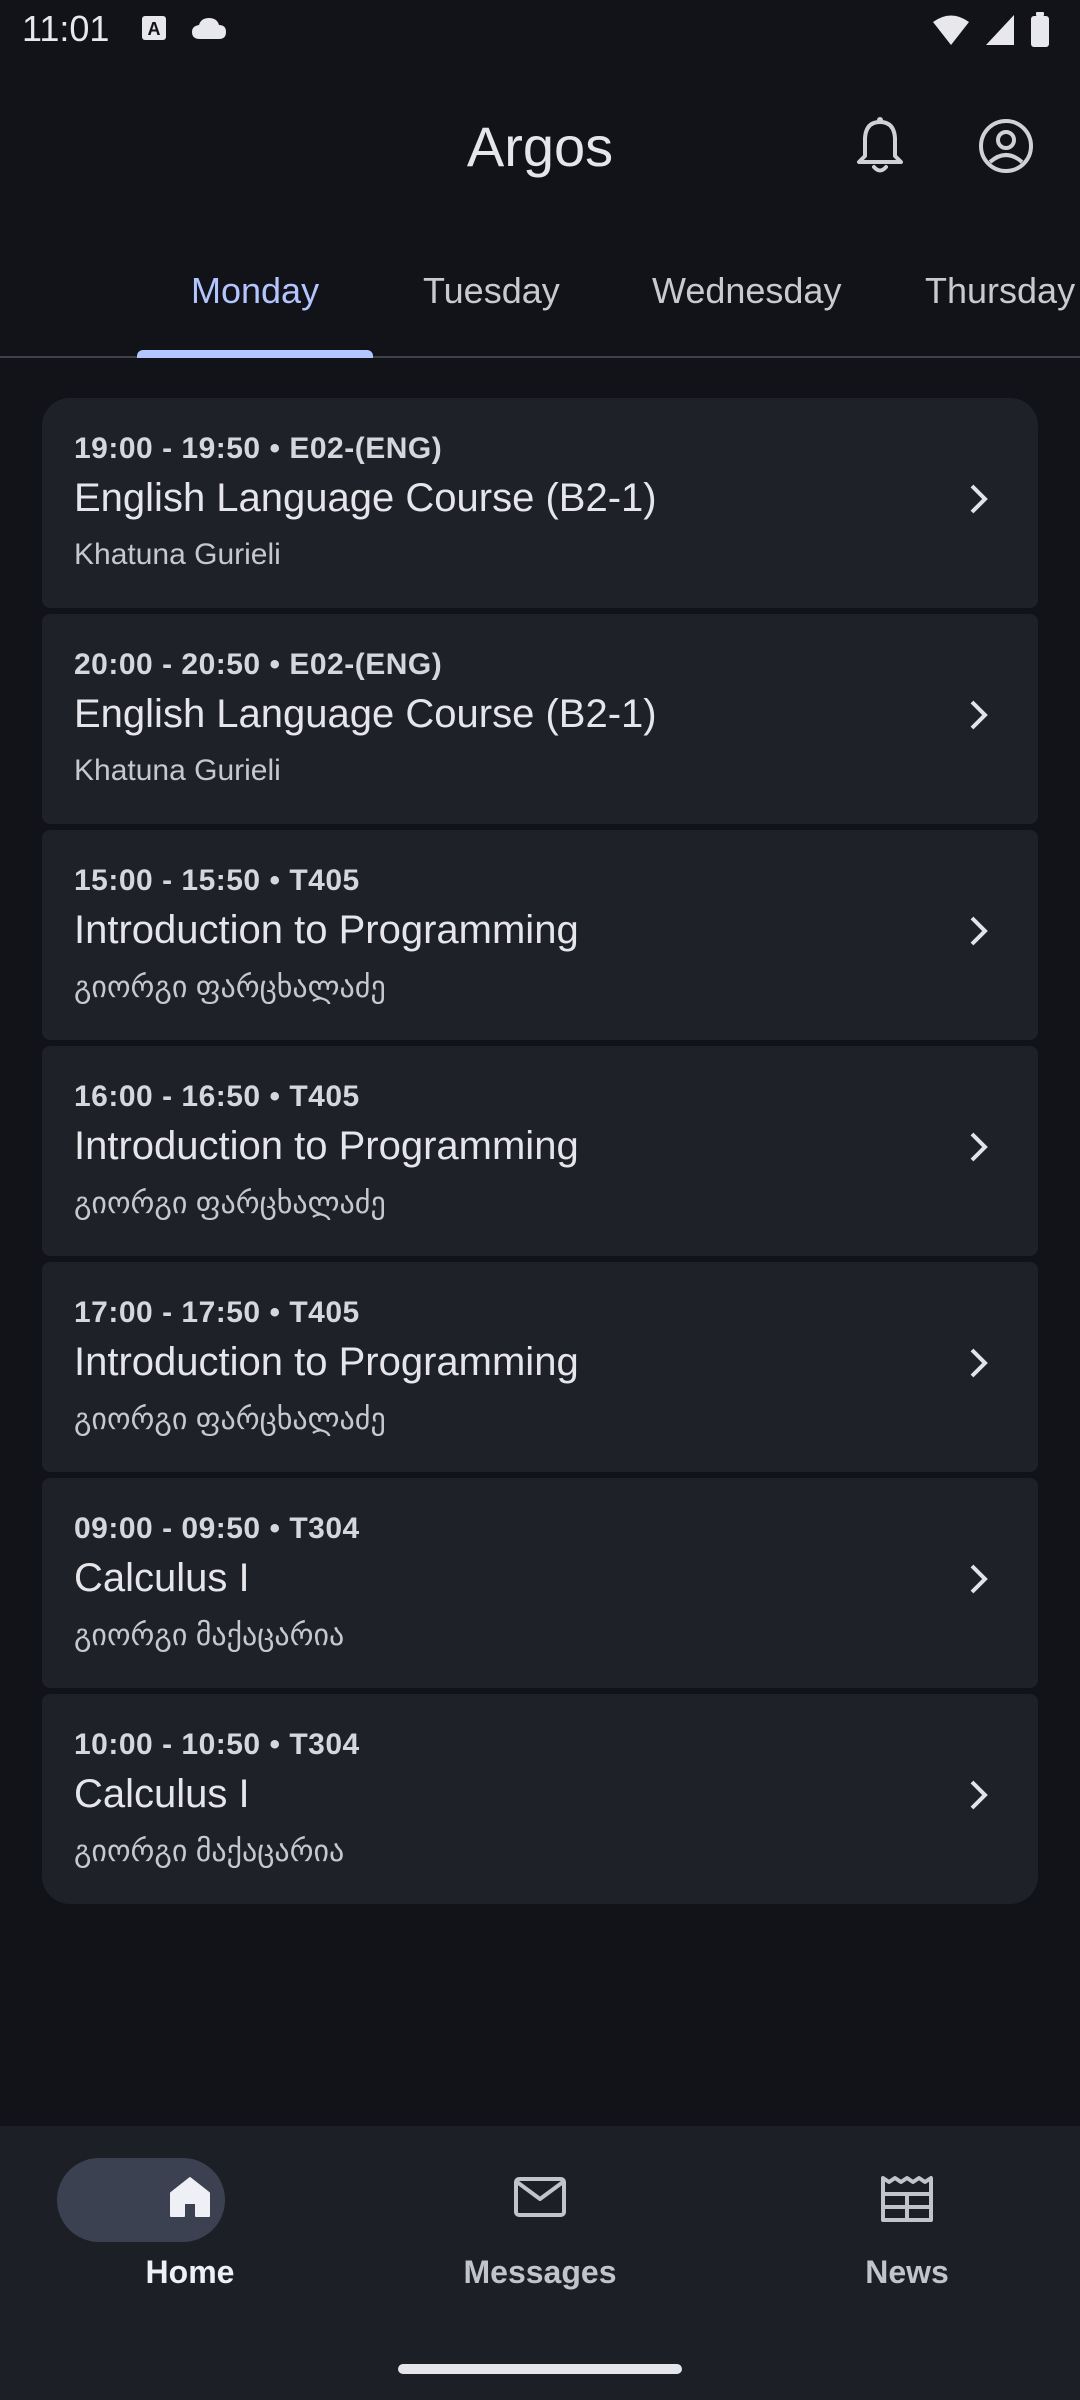  Describe the element at coordinates (1006, 146) in the screenshot. I see `account-icon` at that location.